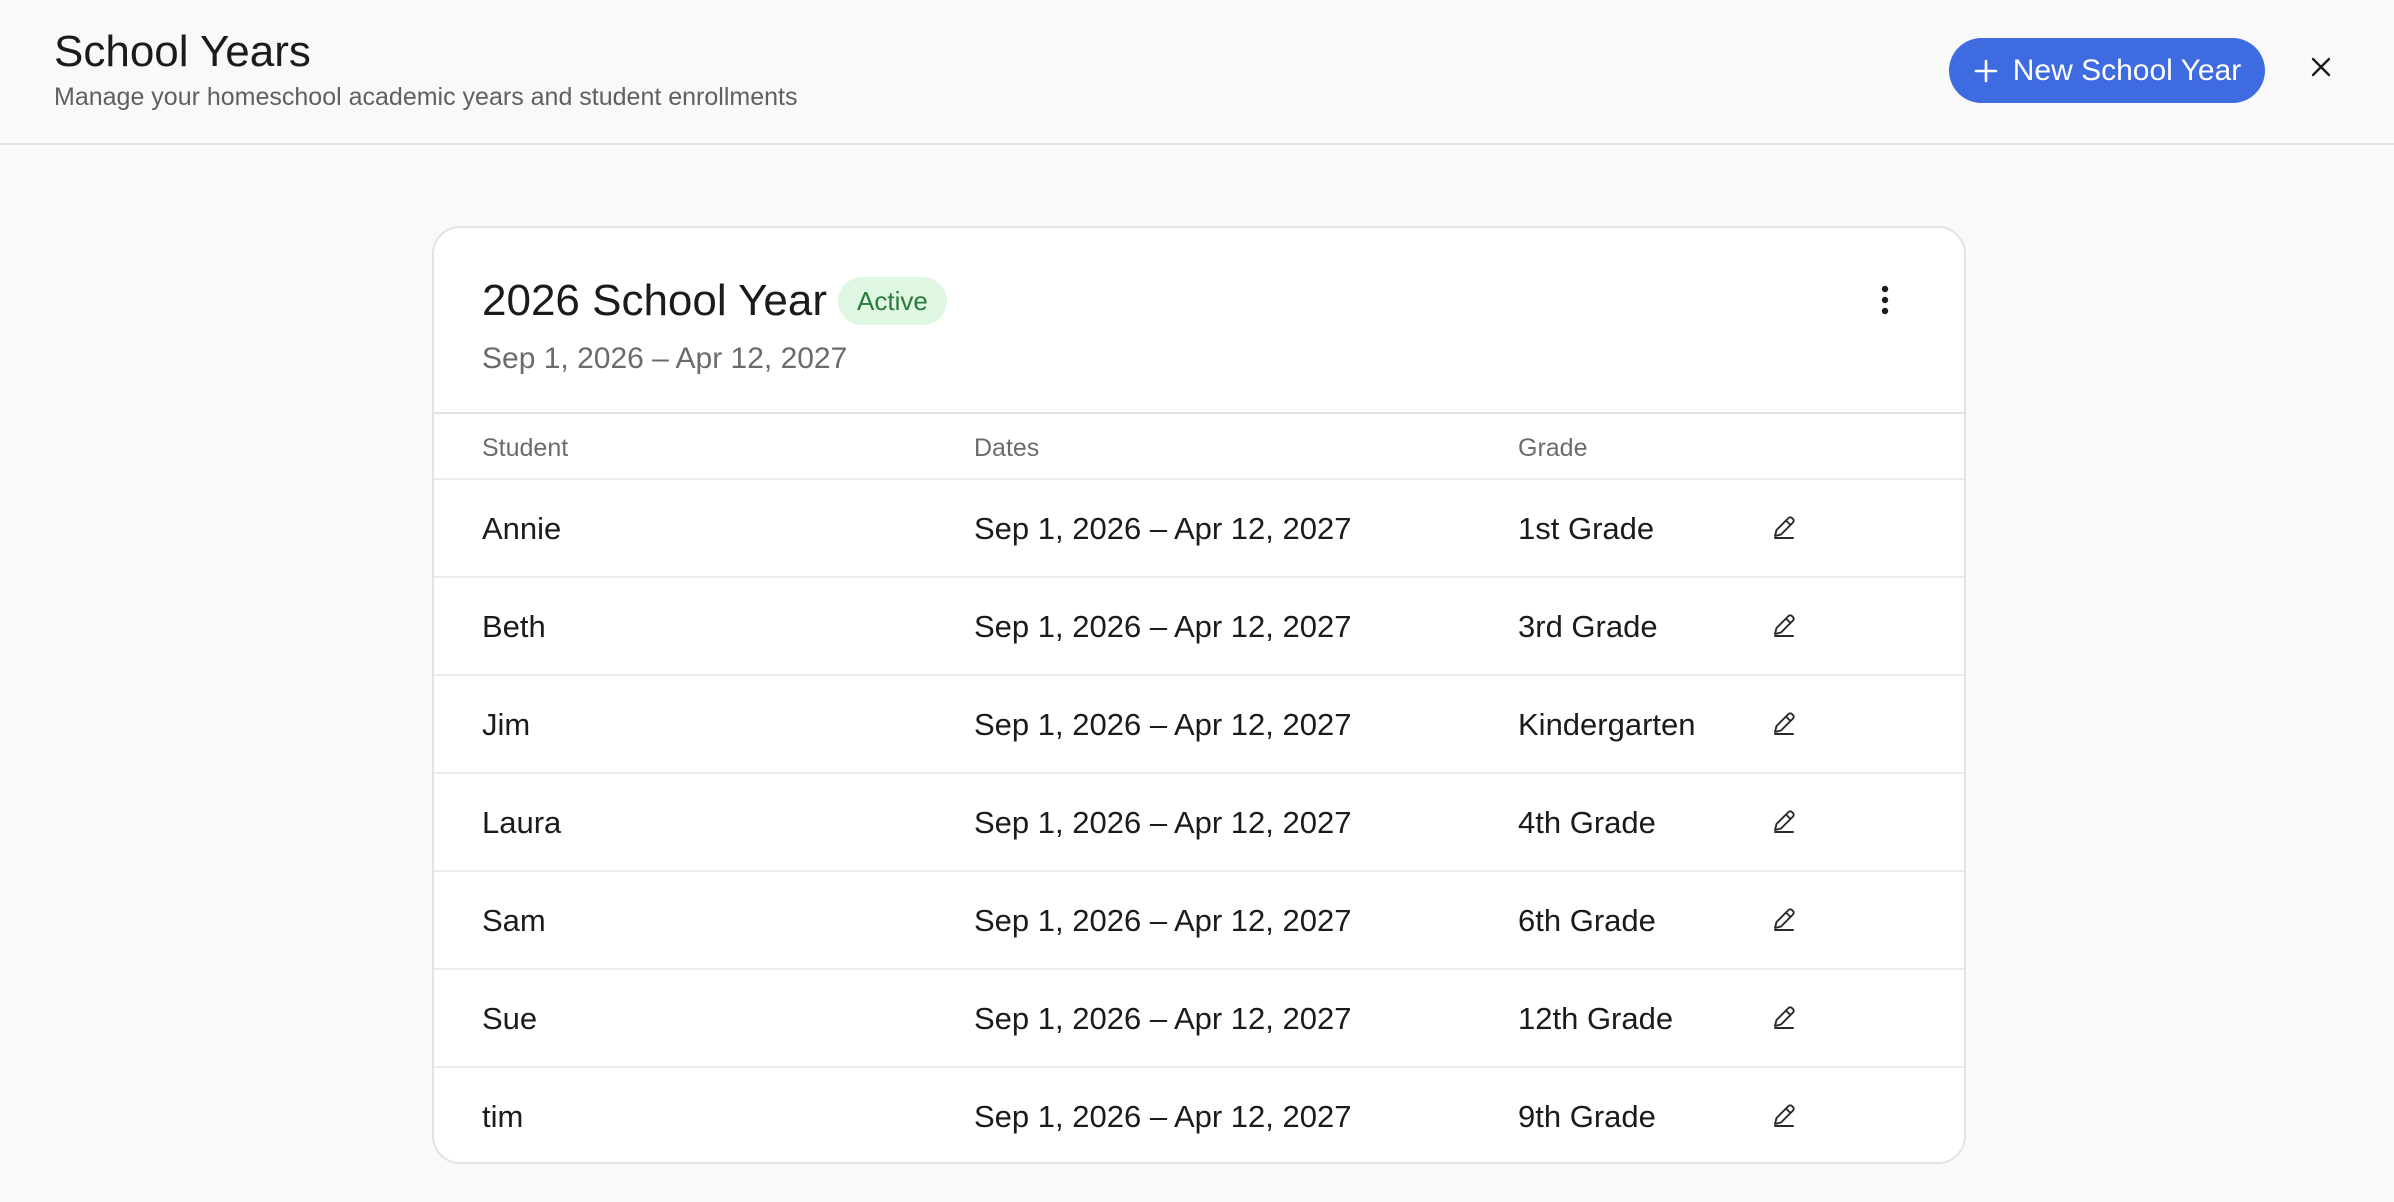 This screenshot has height=1202, width=2394. Describe the element at coordinates (525, 448) in the screenshot. I see `column-header-student: Student` at that location.